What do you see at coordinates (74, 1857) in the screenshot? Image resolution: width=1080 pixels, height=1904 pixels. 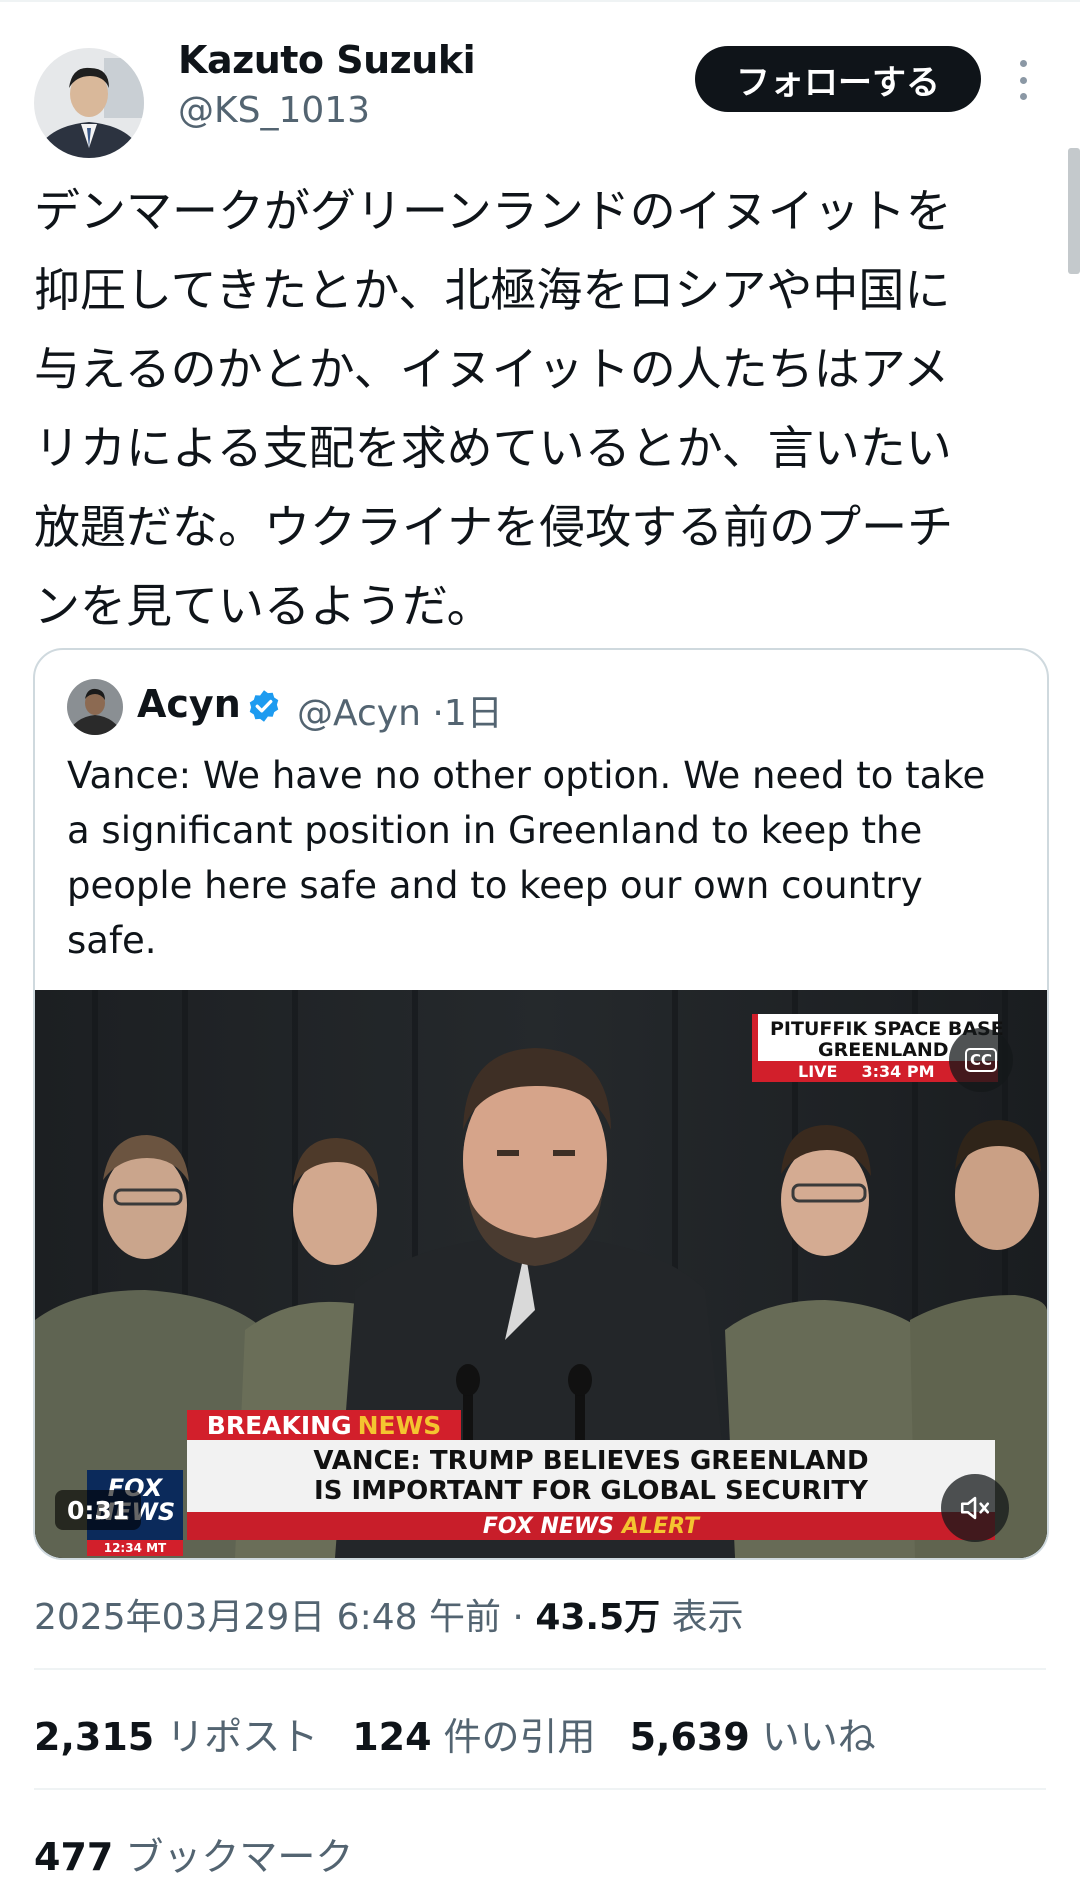 I see `bookmarks-count: 477` at bounding box center [74, 1857].